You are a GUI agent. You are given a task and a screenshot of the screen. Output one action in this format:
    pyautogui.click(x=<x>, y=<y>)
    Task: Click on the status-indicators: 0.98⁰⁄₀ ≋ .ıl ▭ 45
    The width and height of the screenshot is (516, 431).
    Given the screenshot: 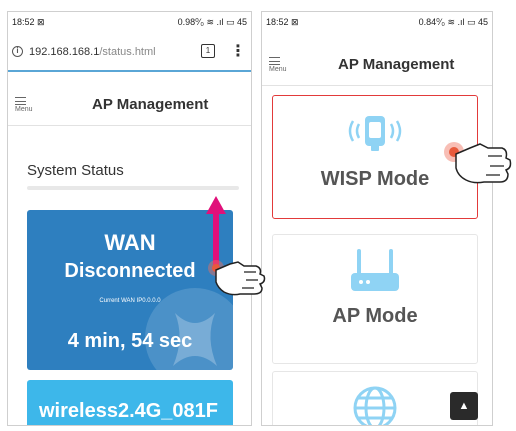 What is the action you would take?
    pyautogui.click(x=212, y=22)
    